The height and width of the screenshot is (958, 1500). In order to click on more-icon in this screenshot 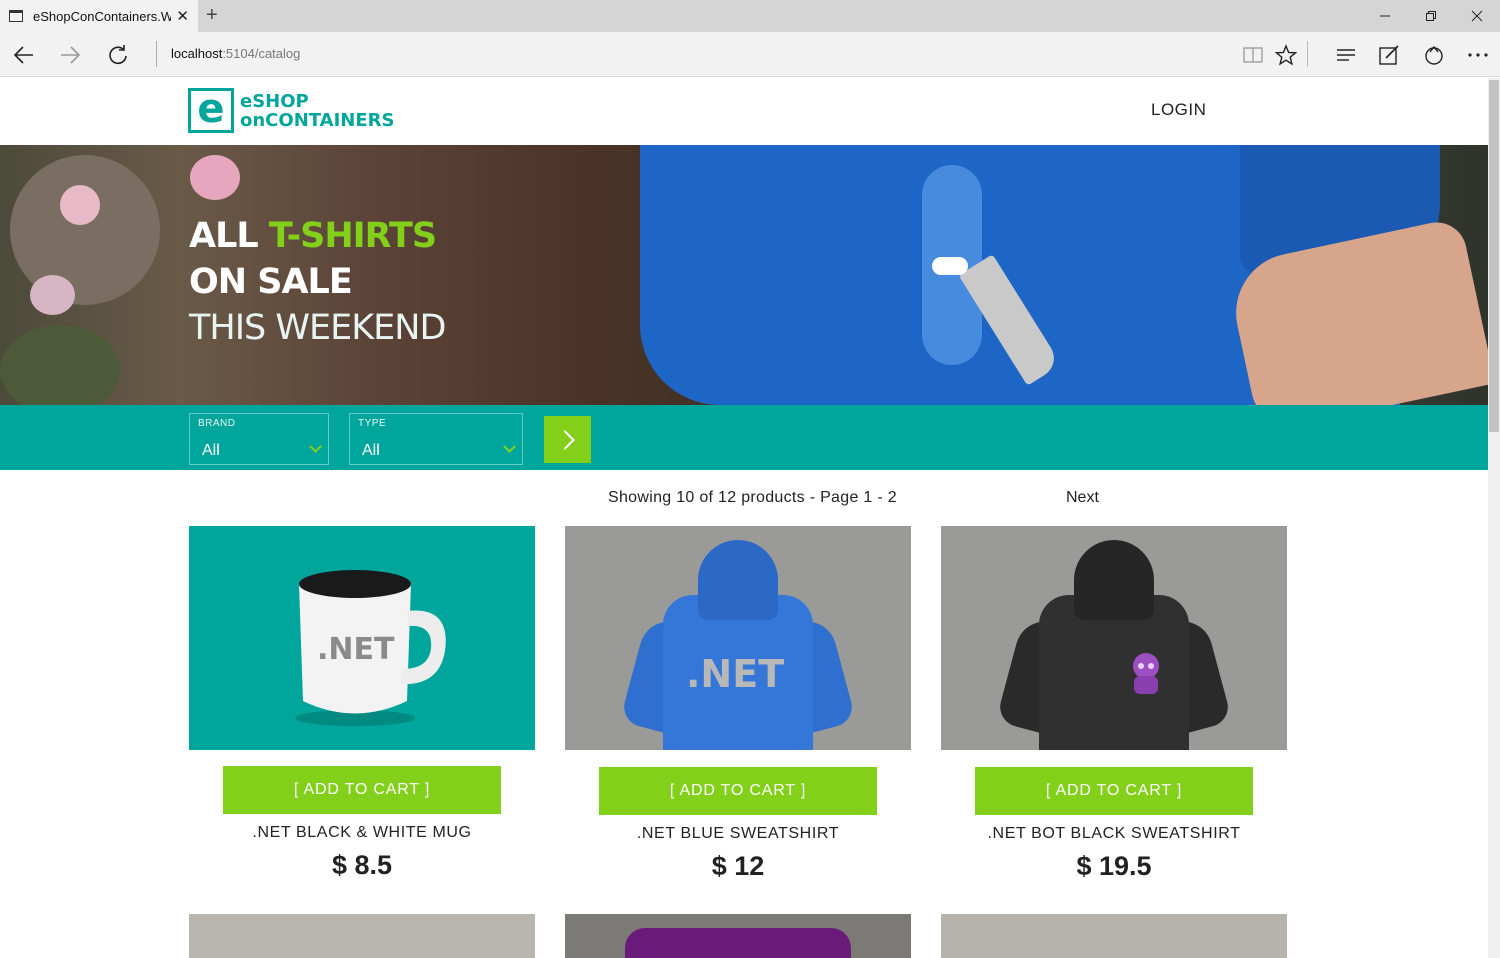, I will do `click(1478, 54)`.